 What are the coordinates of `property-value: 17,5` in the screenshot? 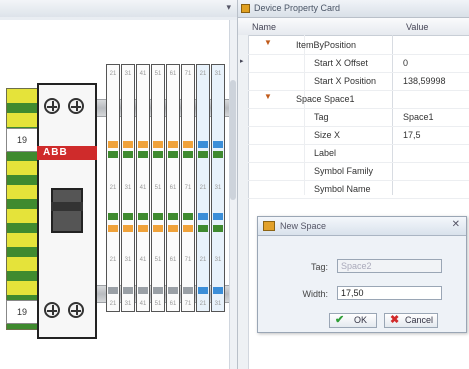 It's located at (412, 135).